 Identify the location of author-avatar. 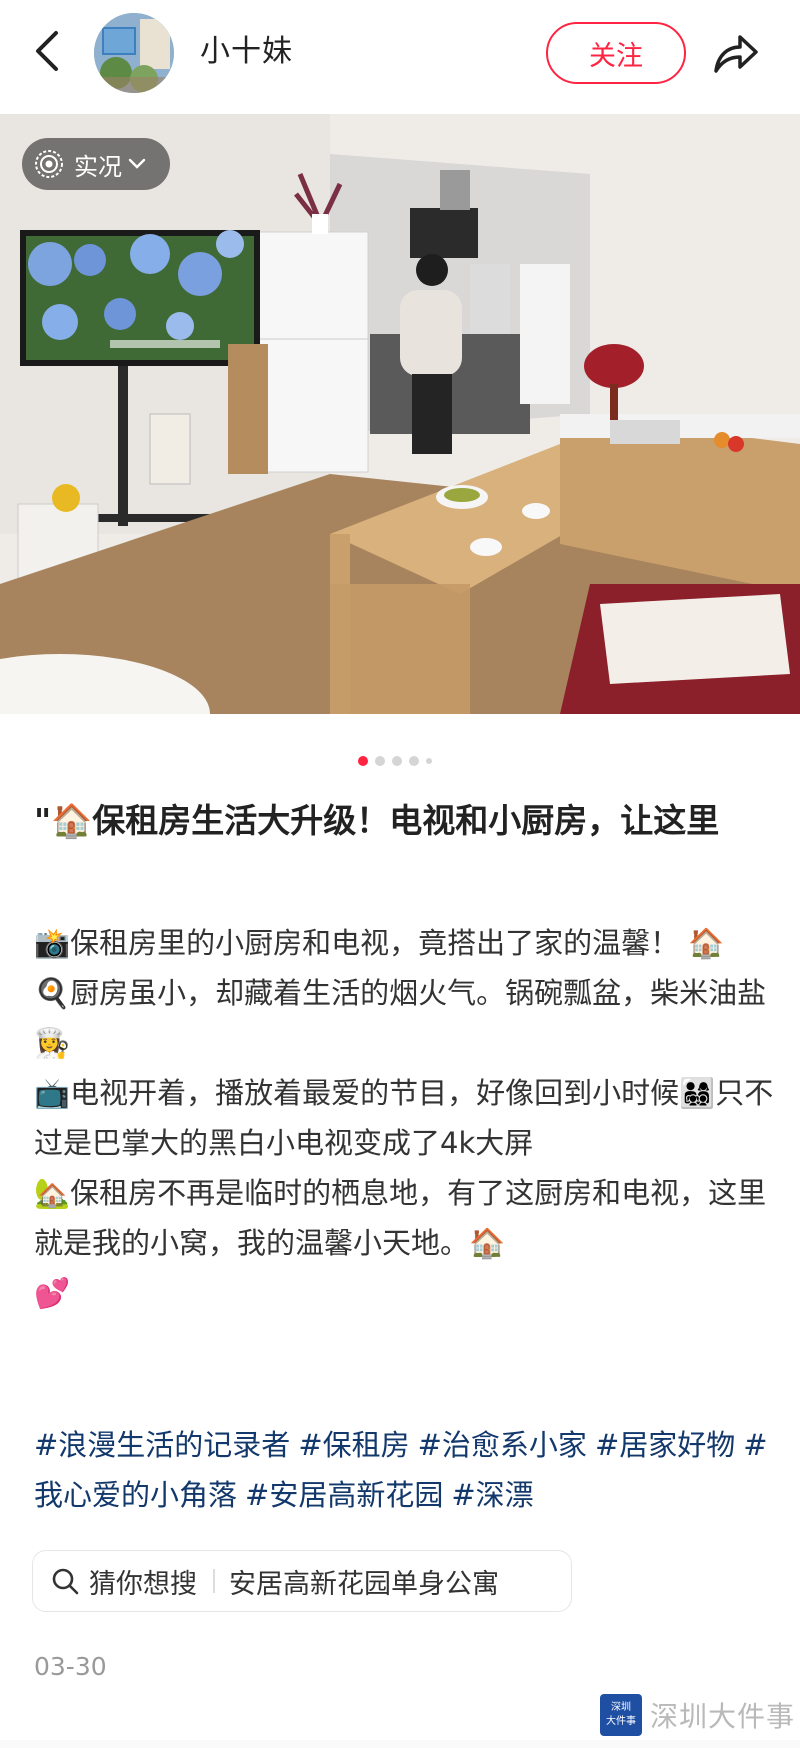
(134, 53).